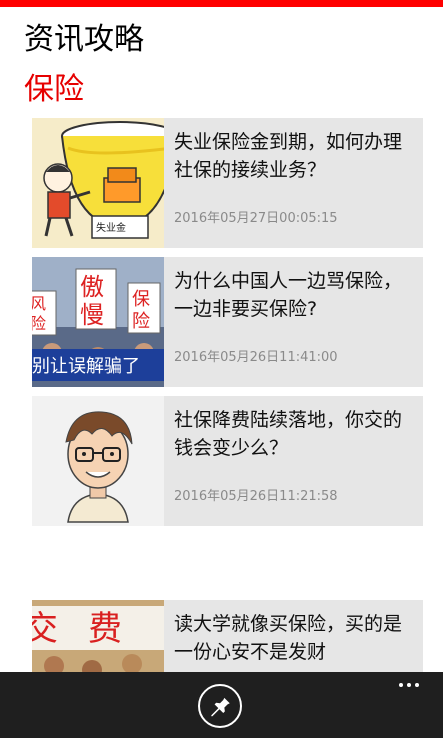 The width and height of the screenshot is (443, 738). What do you see at coordinates (288, 156) in the screenshot?
I see `article-title: 失业保险金到期，如何办理社保的接续业务？` at bounding box center [288, 156].